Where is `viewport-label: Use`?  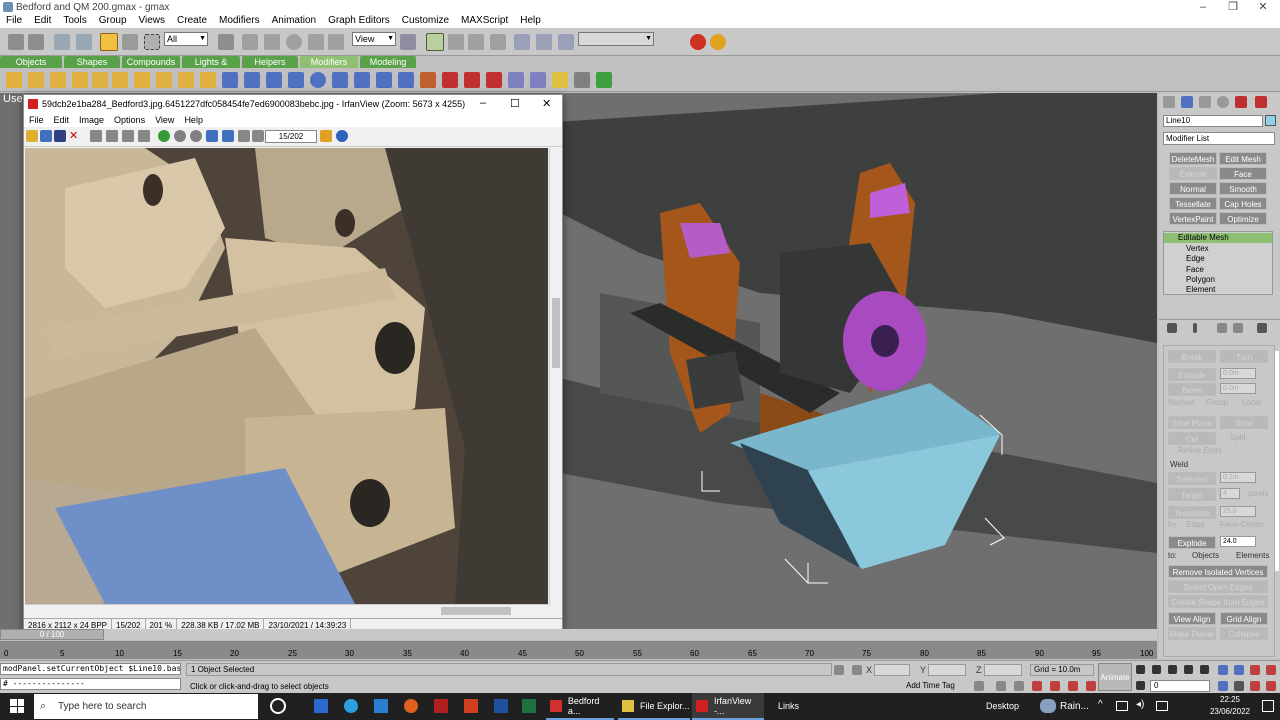
viewport-label: Use is located at coordinates (13, 99).